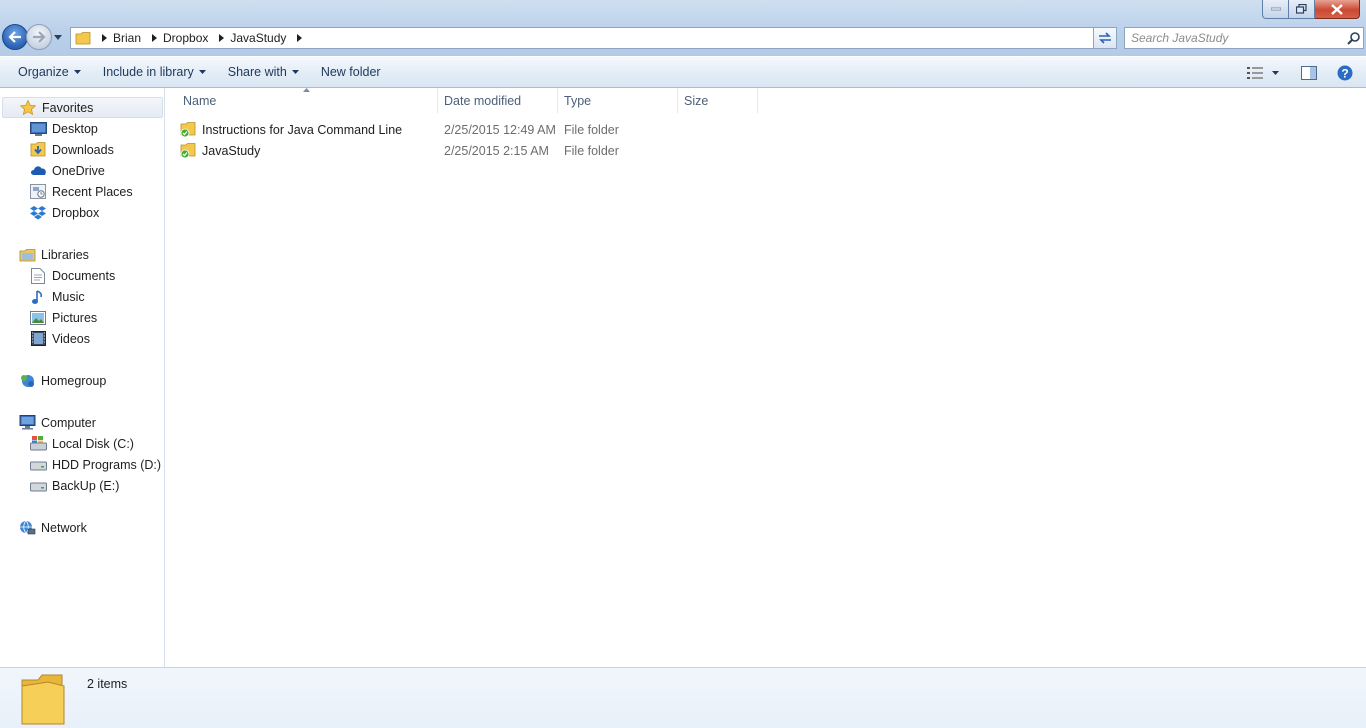 The width and height of the screenshot is (1366, 728). I want to click on nav-documents: Documents, so click(72, 275).